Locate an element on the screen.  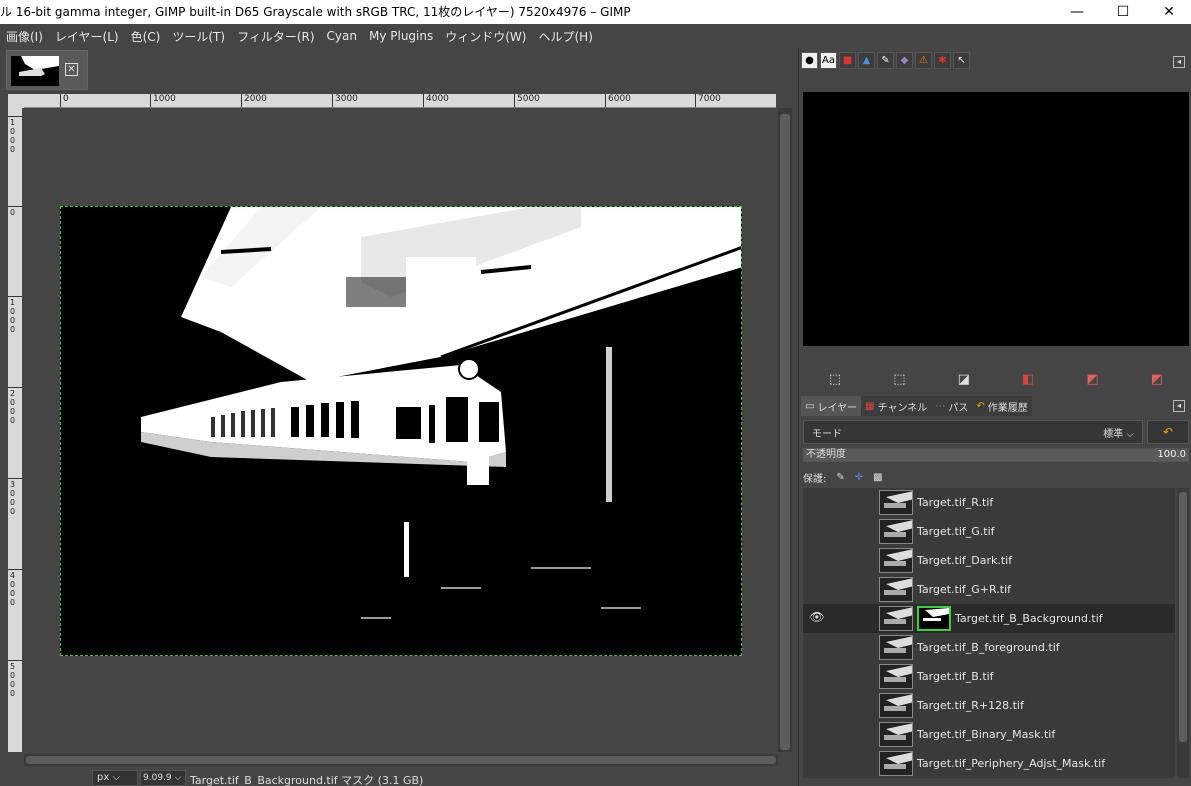
menu-image: 画像(I) is located at coordinates (24, 36).